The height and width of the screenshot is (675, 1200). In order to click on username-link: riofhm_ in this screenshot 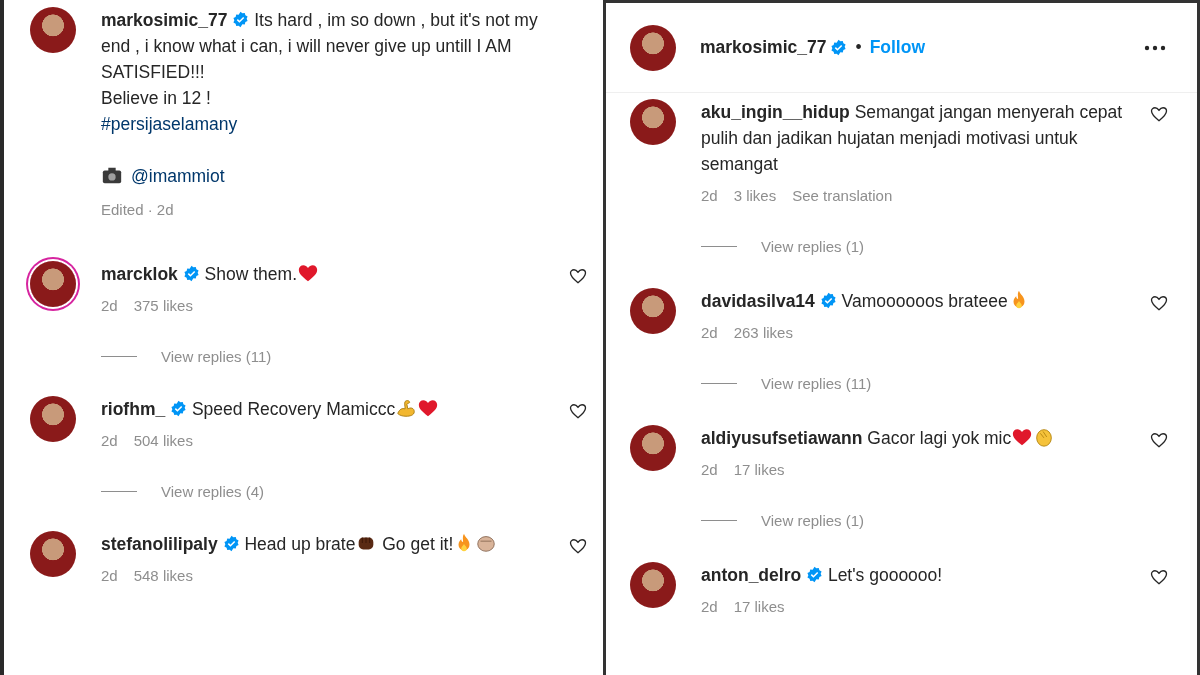, I will do `click(133, 409)`.